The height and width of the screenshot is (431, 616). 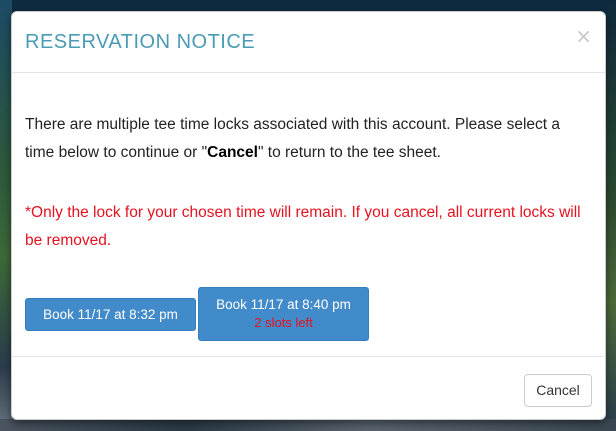 I want to click on book-832-label: Book 11/17 at 8:32 pm, so click(x=110, y=314).